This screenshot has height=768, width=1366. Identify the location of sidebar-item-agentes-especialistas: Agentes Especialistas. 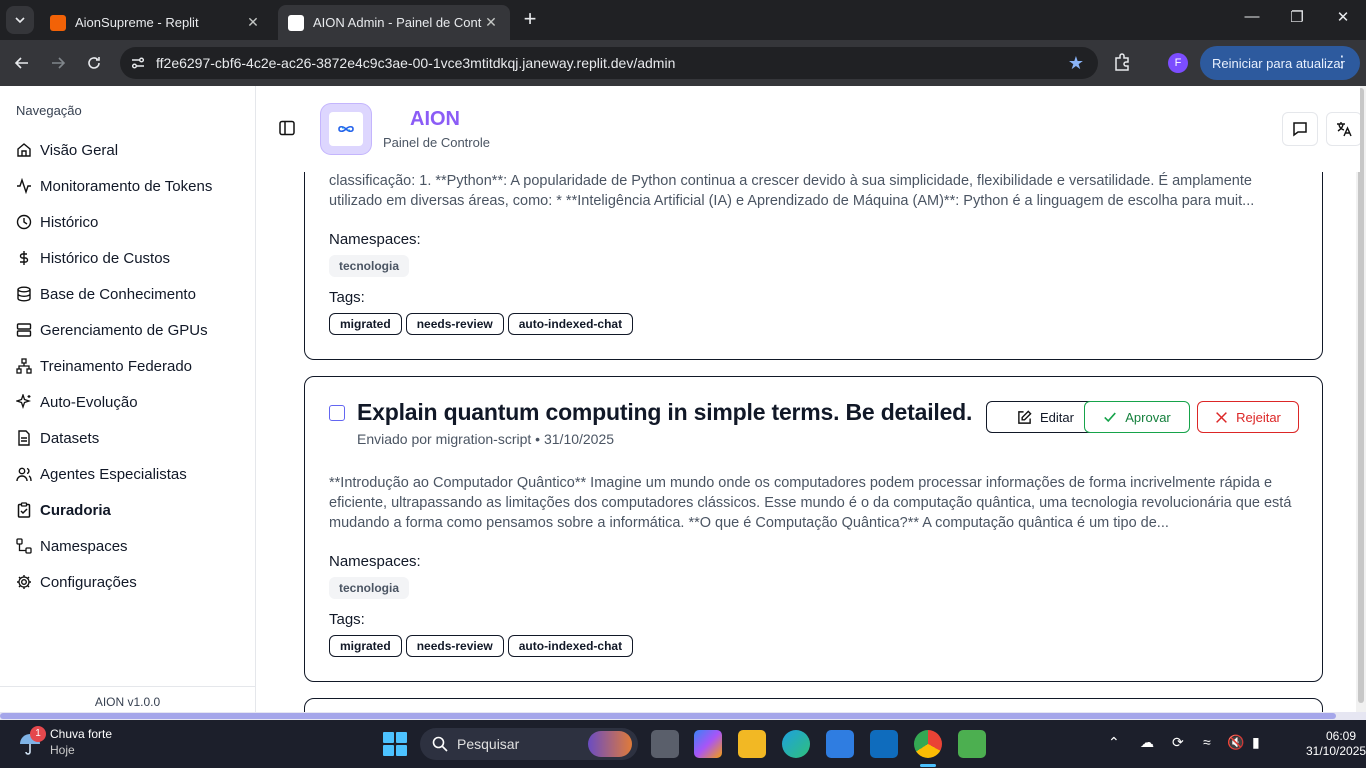
(114, 474).